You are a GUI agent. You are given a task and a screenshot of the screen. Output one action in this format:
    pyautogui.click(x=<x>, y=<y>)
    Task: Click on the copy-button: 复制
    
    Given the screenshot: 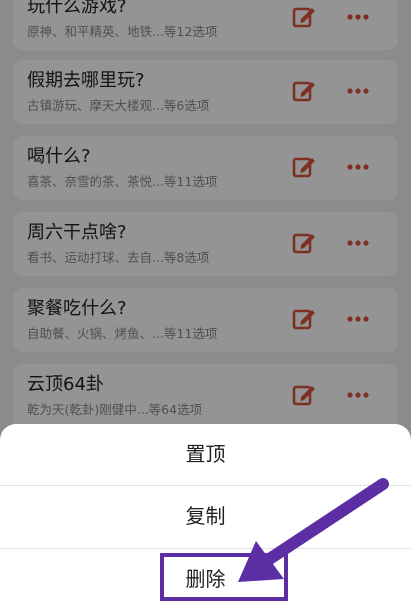 What is the action you would take?
    pyautogui.click(x=205, y=516)
    